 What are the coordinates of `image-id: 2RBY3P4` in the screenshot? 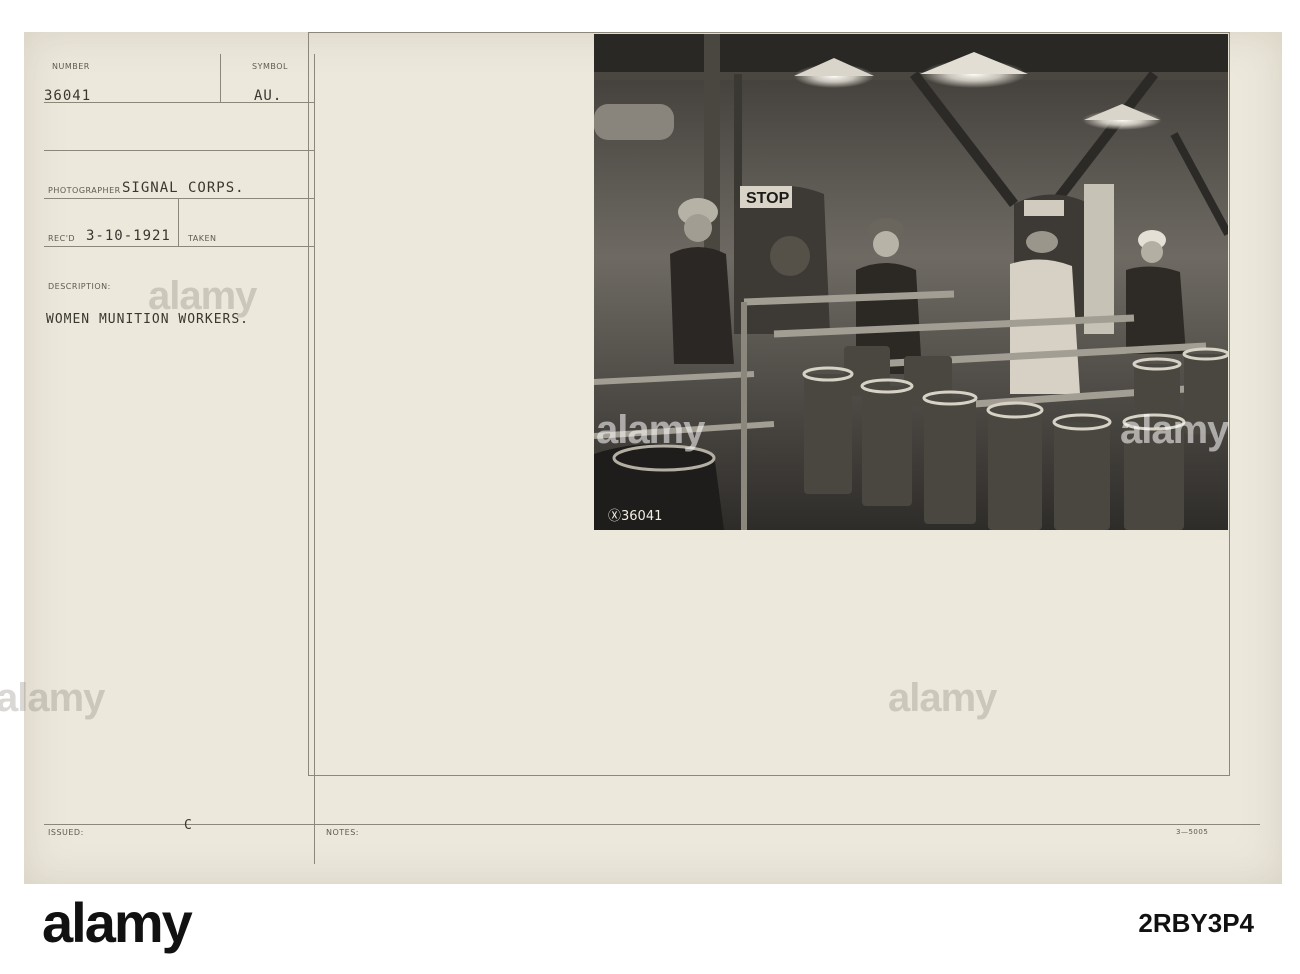 It's located at (1196, 923).